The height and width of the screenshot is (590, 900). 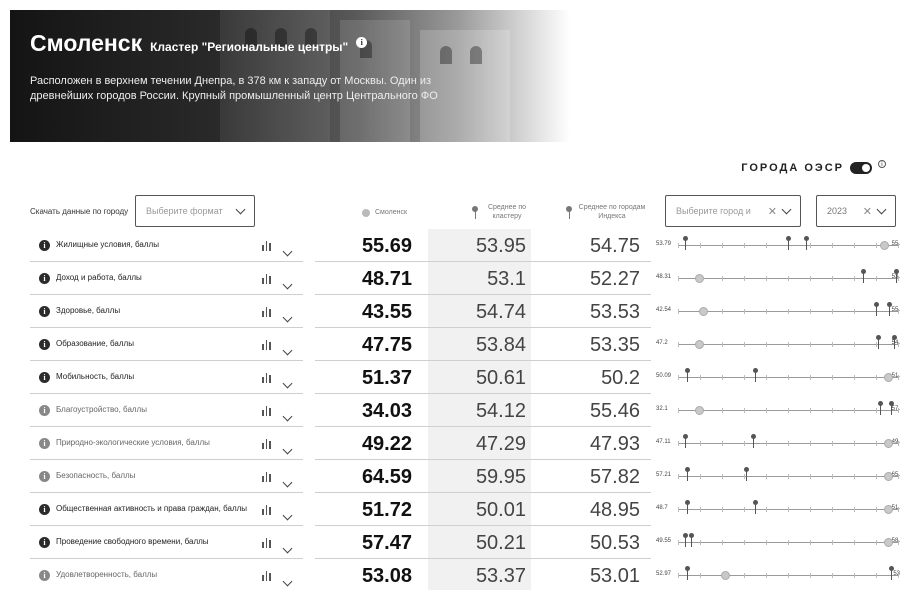 I want to click on indicator-label: Образование, баллы, so click(x=95, y=343).